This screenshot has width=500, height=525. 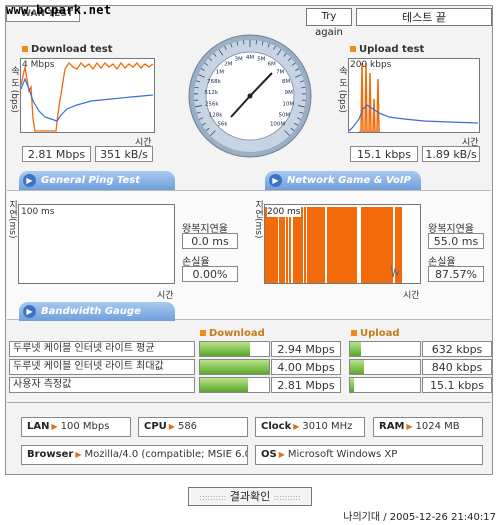 What do you see at coordinates (166, 454) in the screenshot?
I see `browser-value: Mozilla/4.0 (compatible; MSIE 6.0` at bounding box center [166, 454].